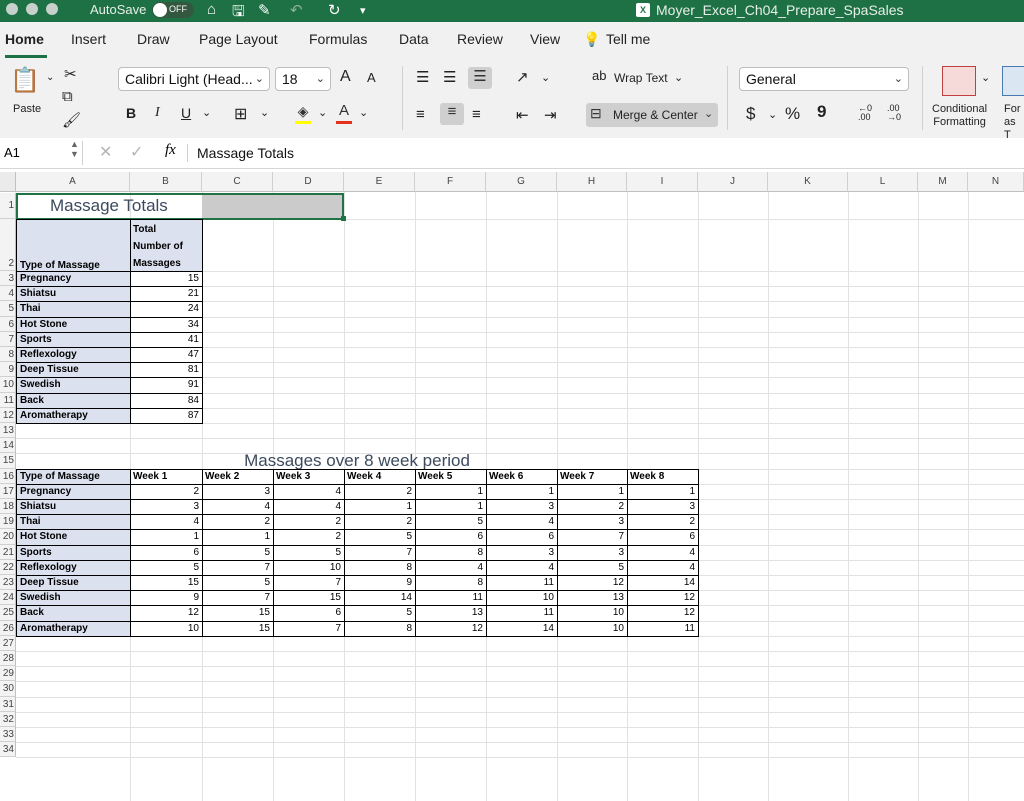  Describe the element at coordinates (238, 39) in the screenshot. I see `tab-page-layout: Page Layout` at that location.